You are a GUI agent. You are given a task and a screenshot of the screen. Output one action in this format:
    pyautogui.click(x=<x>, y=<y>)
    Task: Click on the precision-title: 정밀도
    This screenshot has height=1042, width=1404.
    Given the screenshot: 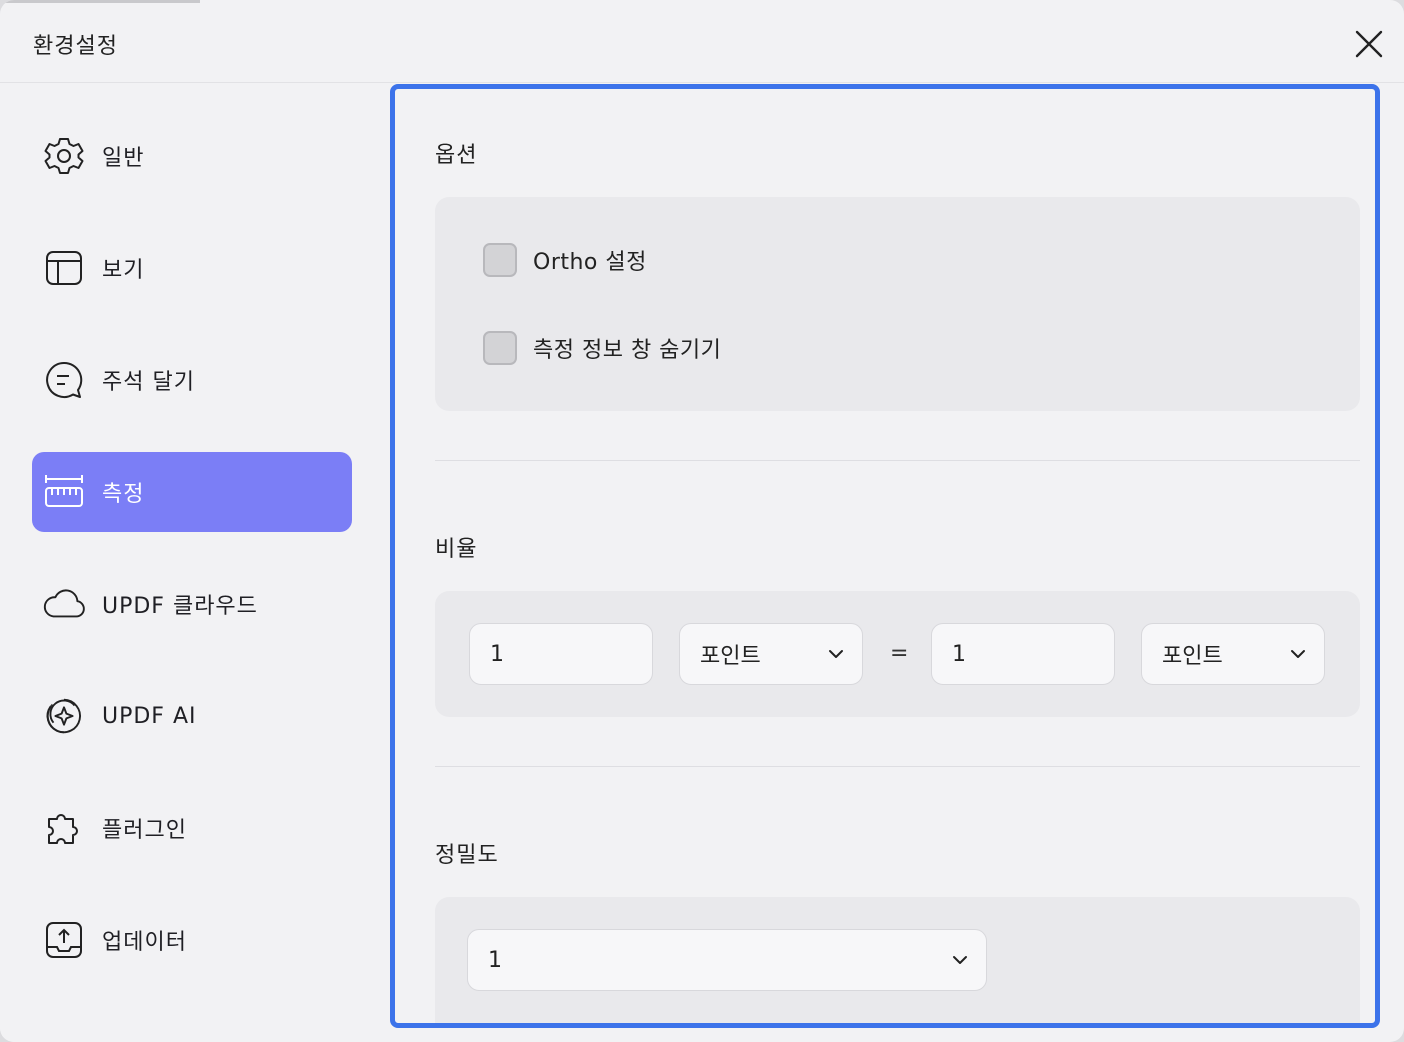 What is the action you would take?
    pyautogui.click(x=467, y=855)
    